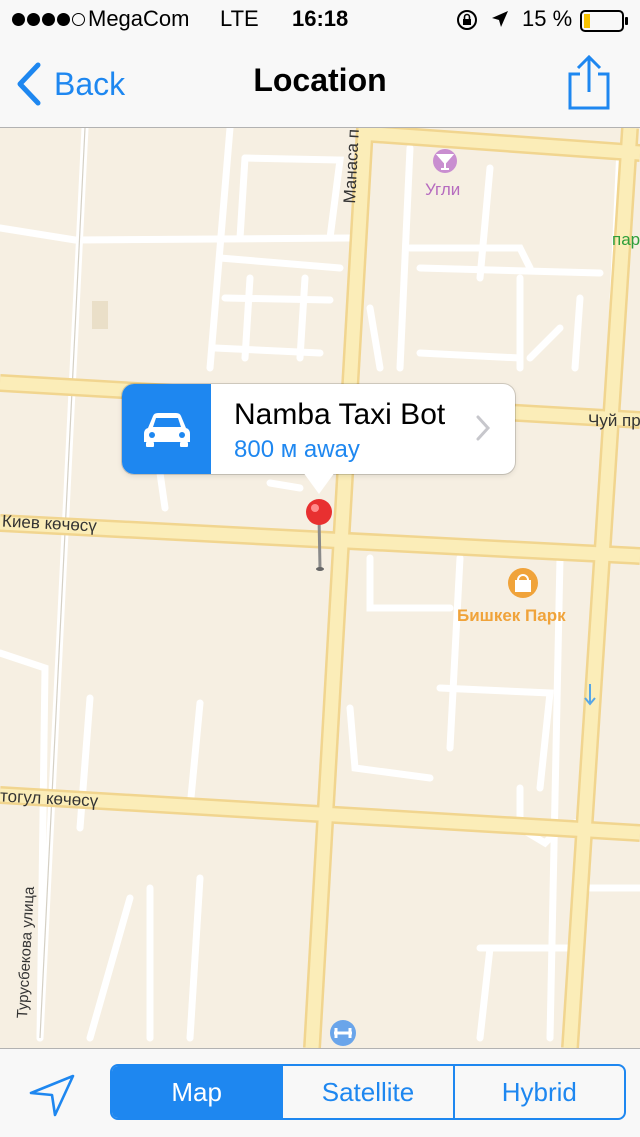 This screenshot has width=640, height=1137. I want to click on poi-label-ugli: Угли, so click(443, 189).